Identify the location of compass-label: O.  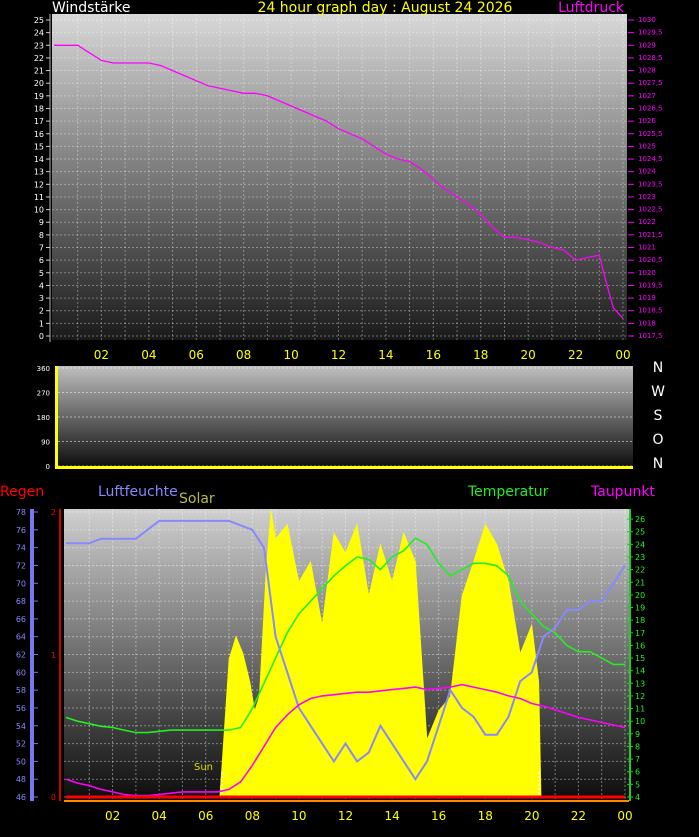
(657, 440).